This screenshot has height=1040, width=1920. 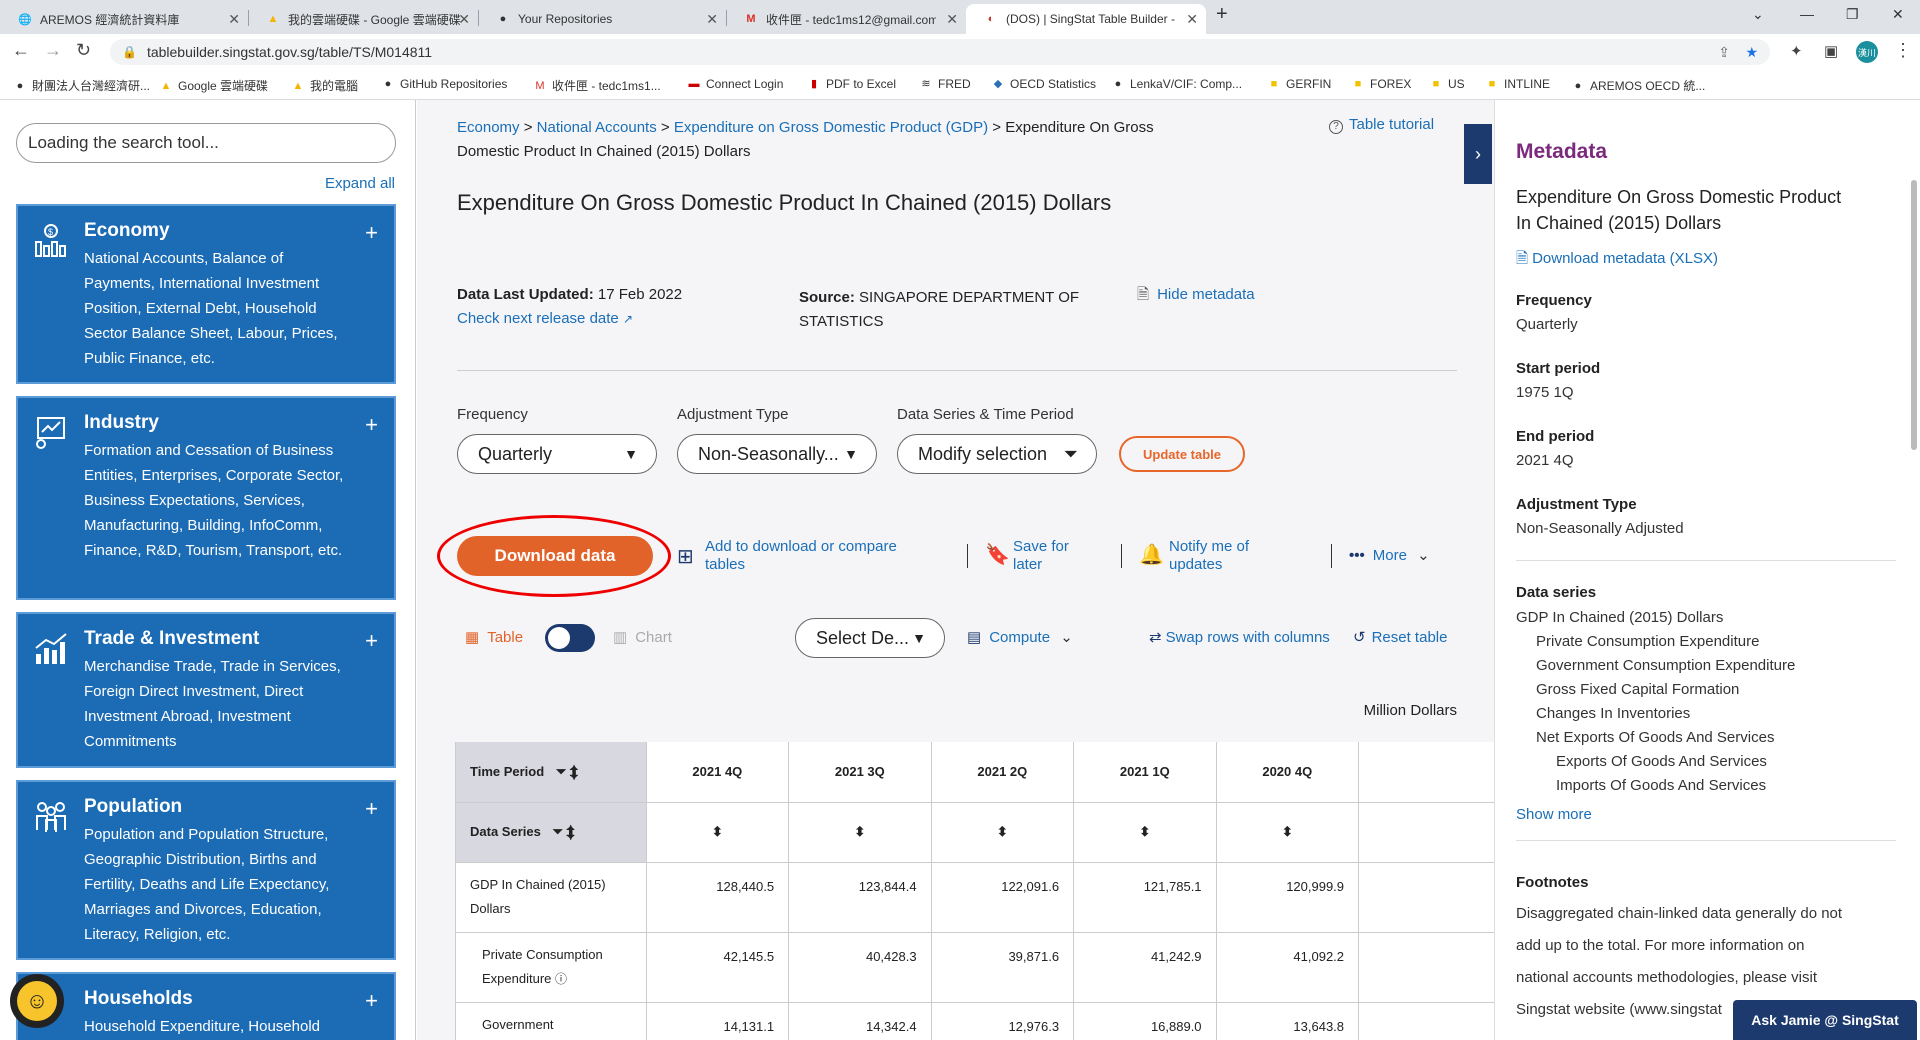 I want to click on browser-tab: M 收件匣 - tedc1ms12@gmail.com ✕, so click(x=846, y=19).